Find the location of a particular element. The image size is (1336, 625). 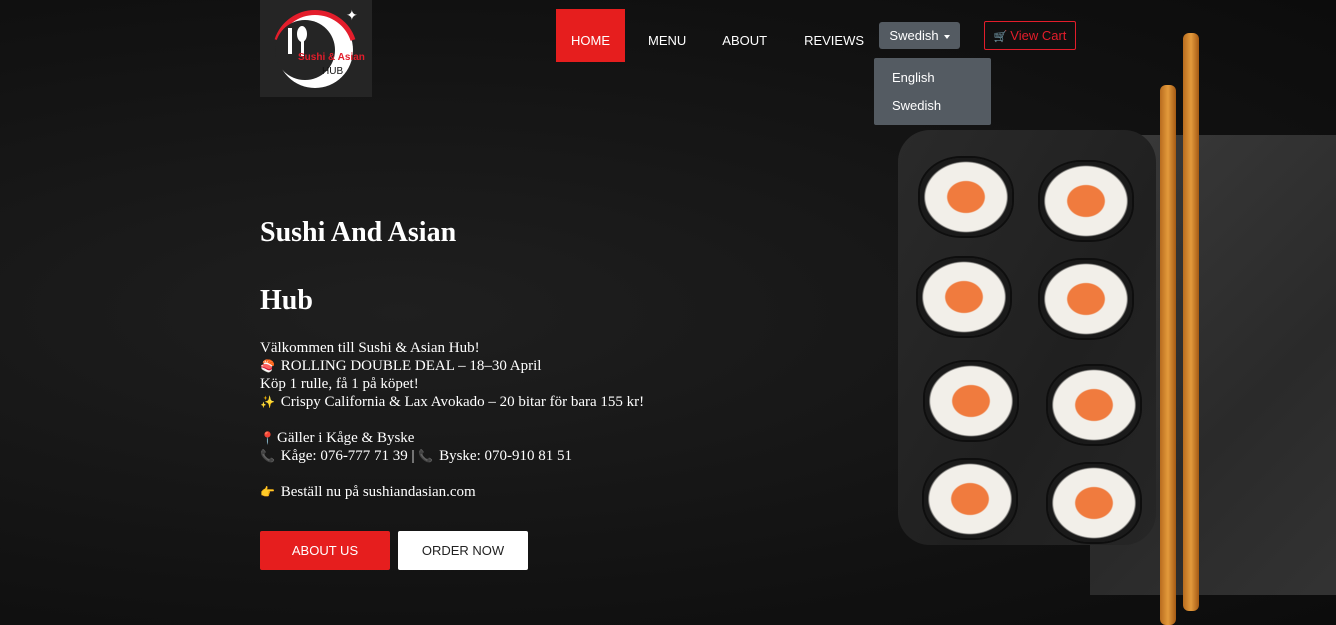

language-selected-label: Swedish is located at coordinates (914, 35).